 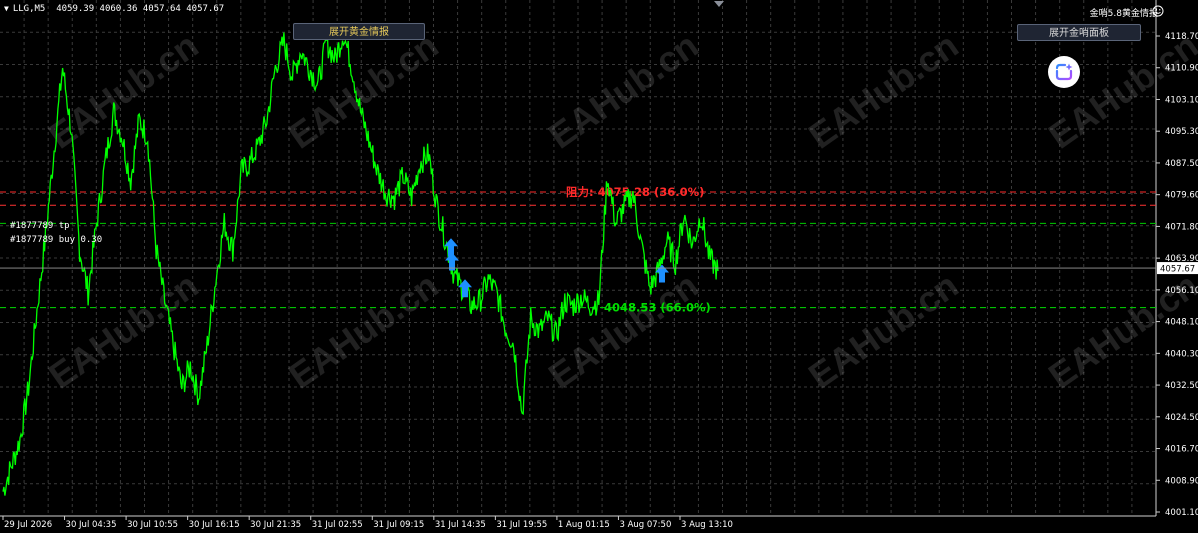 What do you see at coordinates (398, 525) in the screenshot?
I see `x-tick-label: 31 Jul 09:15` at bounding box center [398, 525].